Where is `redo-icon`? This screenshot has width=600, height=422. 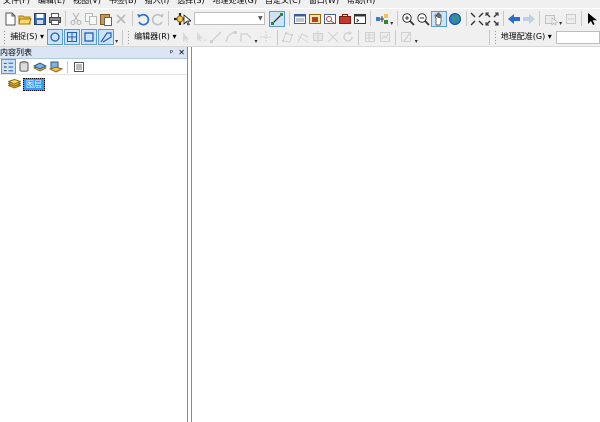
redo-icon is located at coordinates (158, 19).